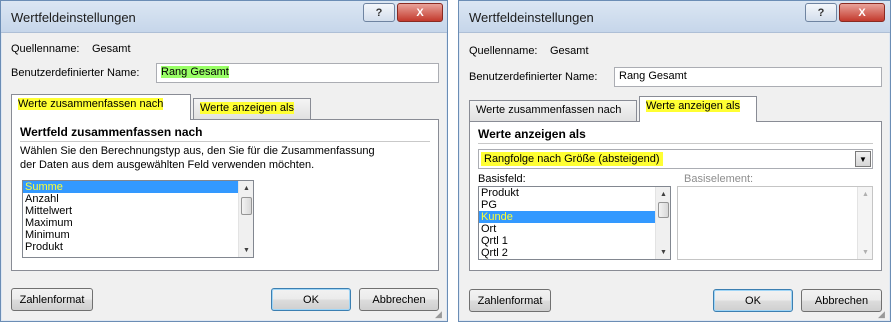 This screenshot has height=322, width=891. I want to click on base-field-list: Produkt PG Kunde Ort Qrtl 1 Qrtl 2 ▲ ▼, so click(574, 223).